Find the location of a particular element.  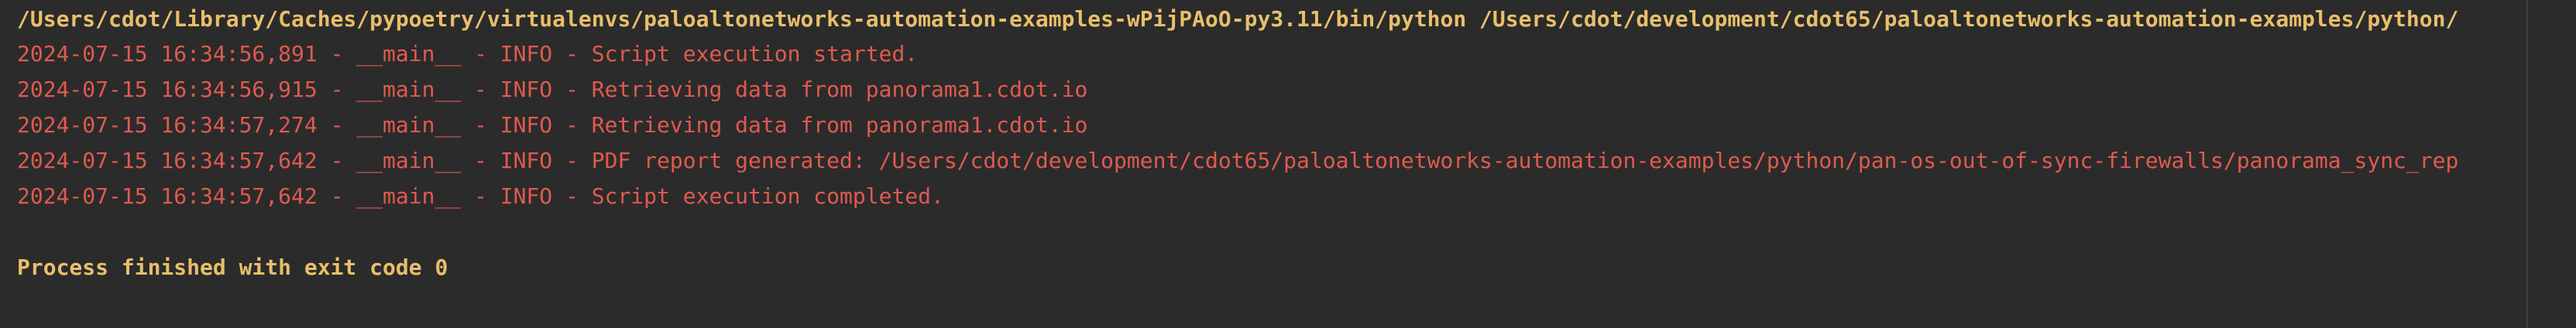

console-right-gutter is located at coordinates (2551, 164).